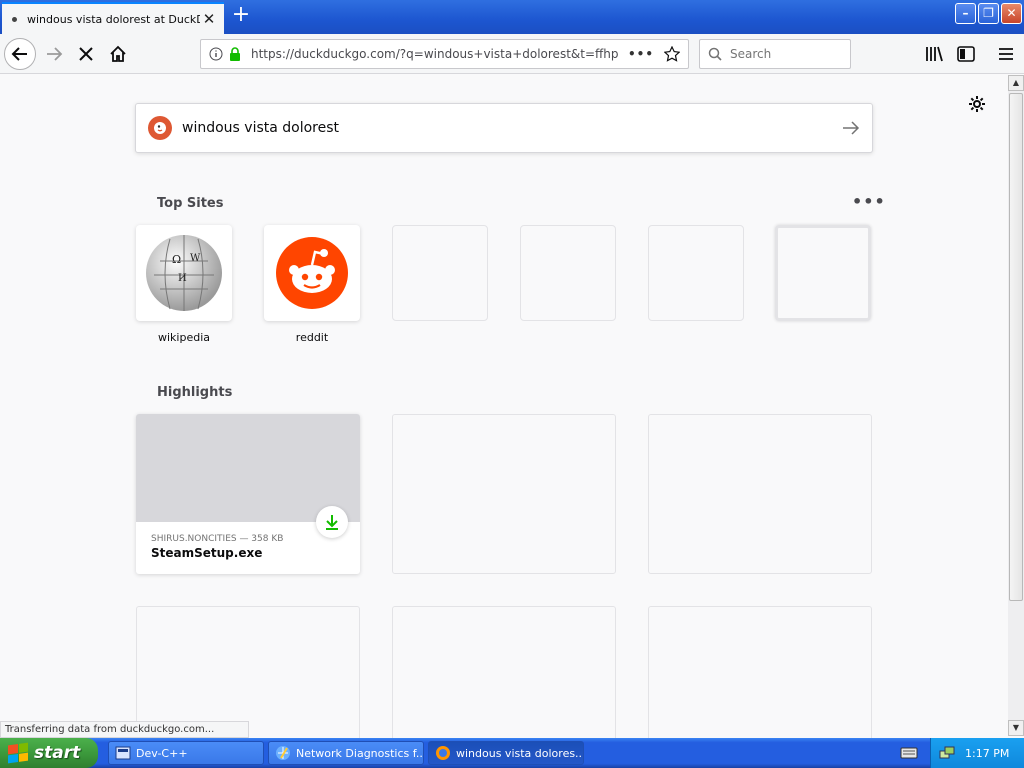  What do you see at coordinates (1016, 347) in the screenshot?
I see `scrollbar-thumb` at bounding box center [1016, 347].